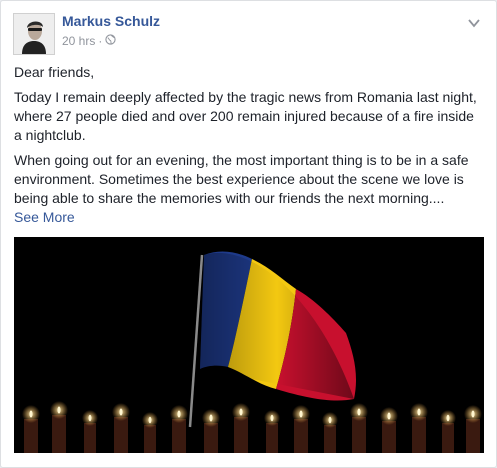  What do you see at coordinates (110, 41) in the screenshot?
I see `globe-icon` at bounding box center [110, 41].